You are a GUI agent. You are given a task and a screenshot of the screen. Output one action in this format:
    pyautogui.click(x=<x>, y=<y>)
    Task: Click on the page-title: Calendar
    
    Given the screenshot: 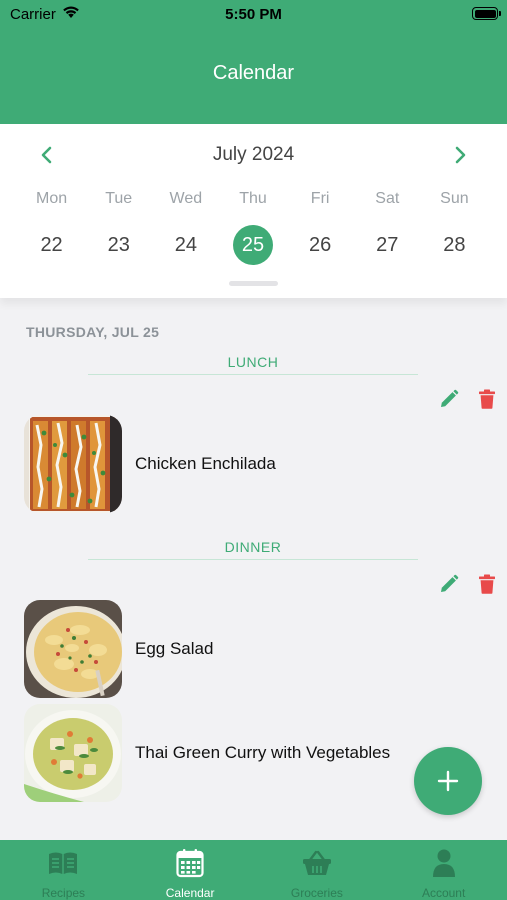 What is the action you would take?
    pyautogui.click(x=253, y=73)
    